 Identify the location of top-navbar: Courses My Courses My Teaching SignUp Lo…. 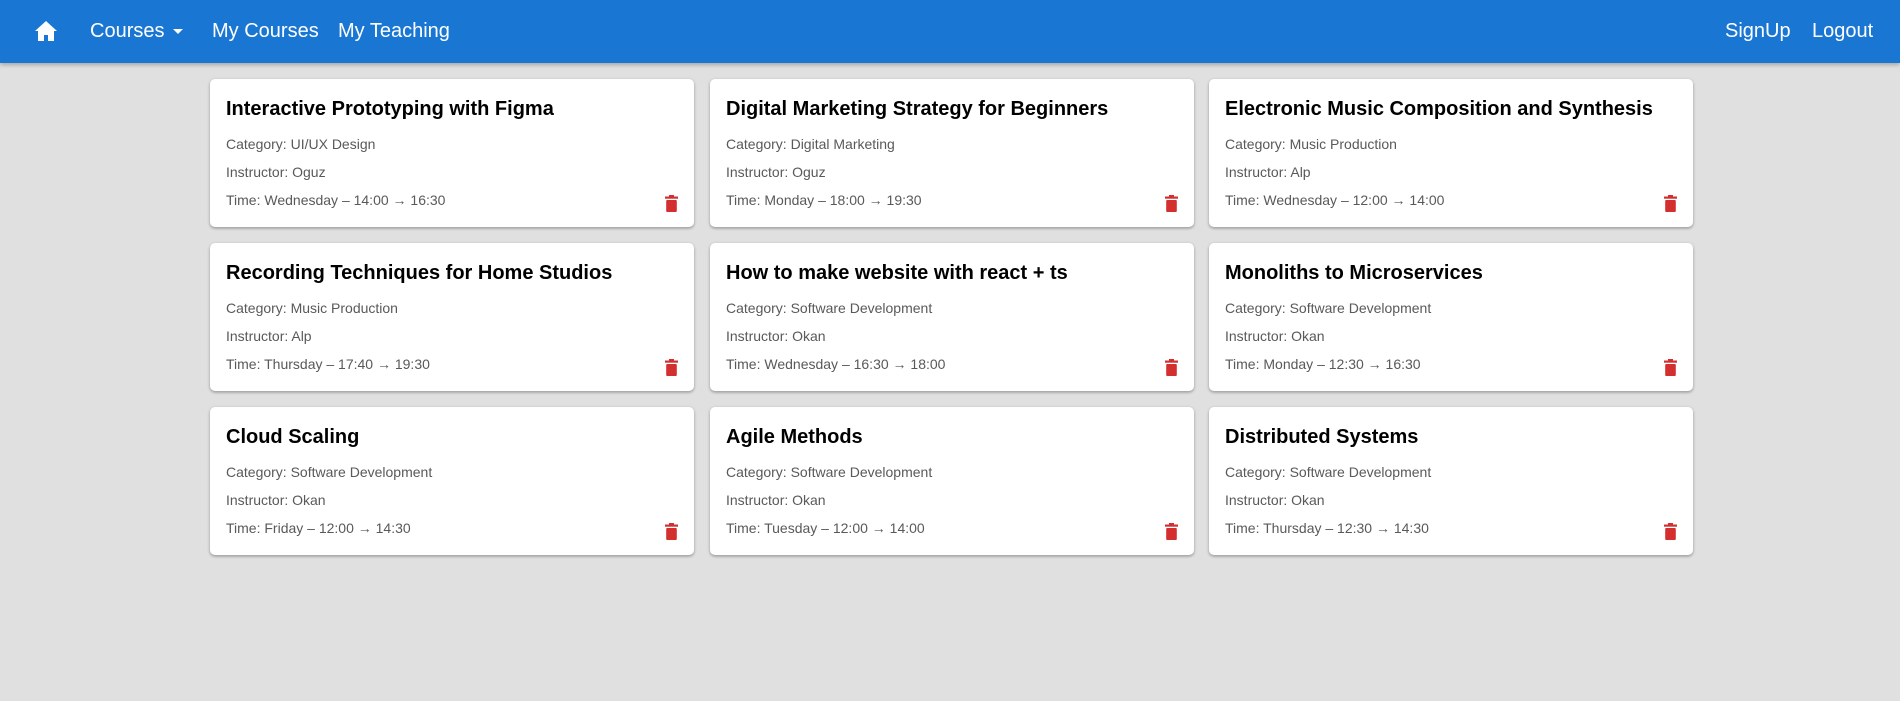
(950, 31).